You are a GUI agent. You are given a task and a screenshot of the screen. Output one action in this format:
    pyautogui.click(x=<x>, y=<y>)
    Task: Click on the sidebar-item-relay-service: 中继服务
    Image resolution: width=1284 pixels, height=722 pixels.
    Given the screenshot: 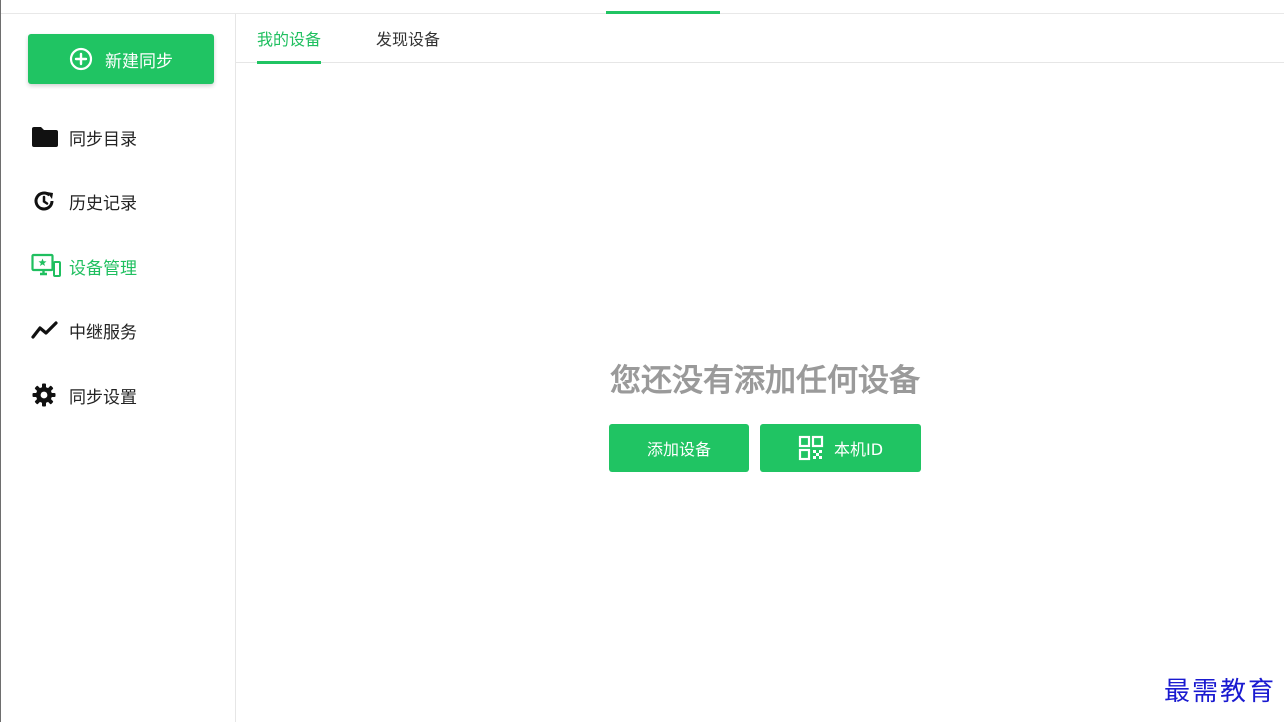 What is the action you would take?
    pyautogui.click(x=118, y=330)
    